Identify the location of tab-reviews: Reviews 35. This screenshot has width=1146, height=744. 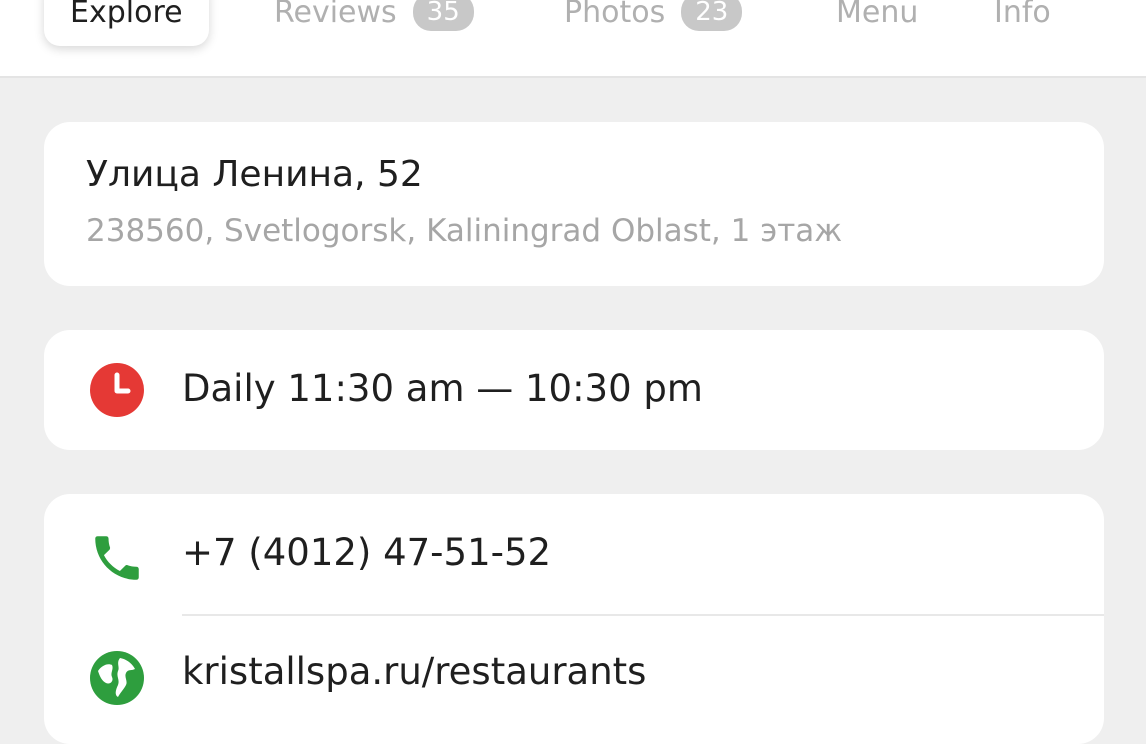
(374, 23).